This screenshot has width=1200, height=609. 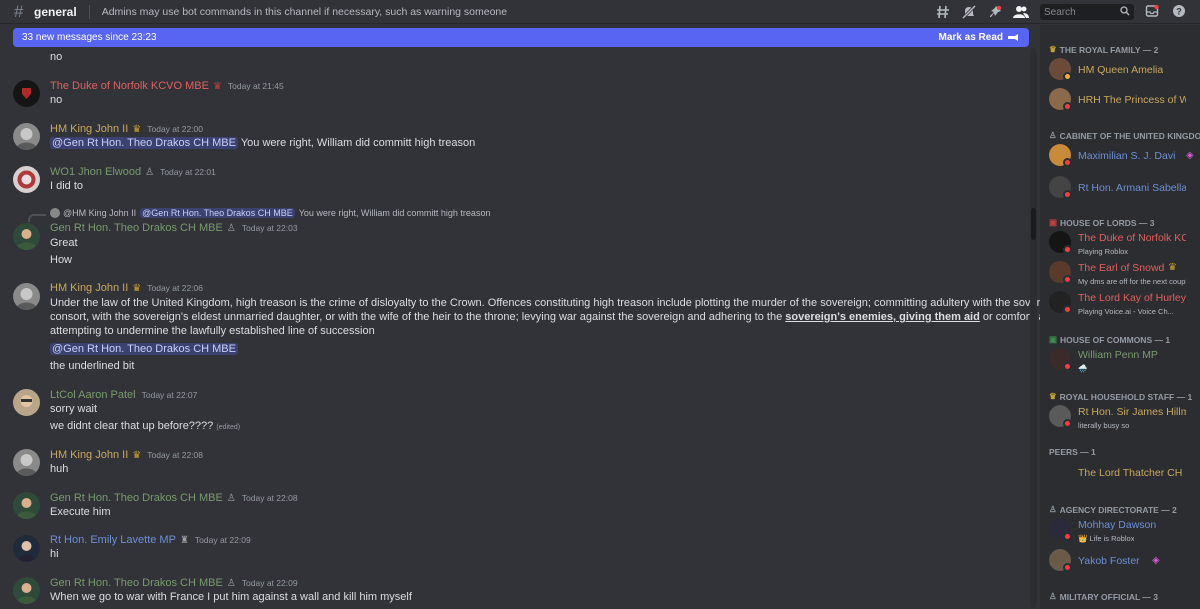 What do you see at coordinates (132, 426) in the screenshot?
I see `message-body: we didnt clear that up before????` at bounding box center [132, 426].